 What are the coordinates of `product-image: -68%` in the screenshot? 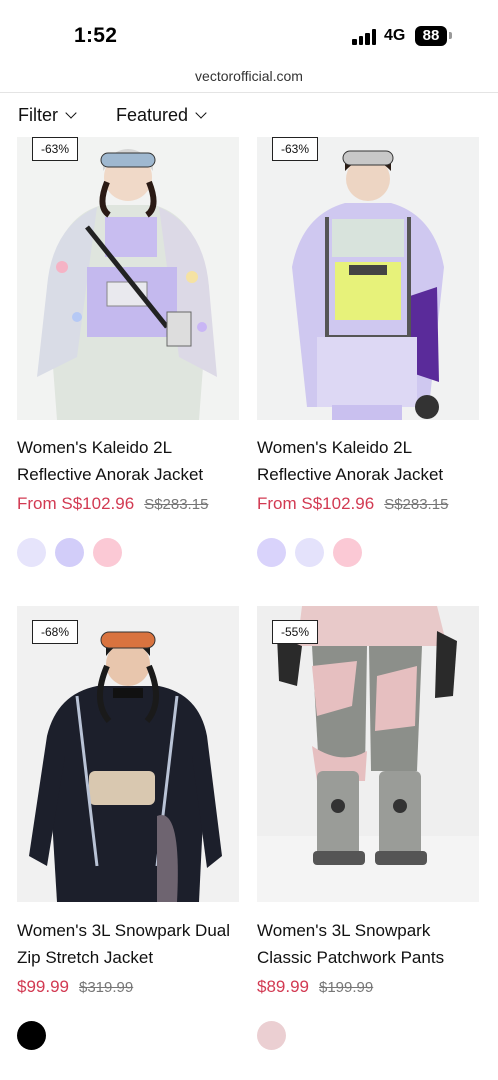 It's located at (128, 754).